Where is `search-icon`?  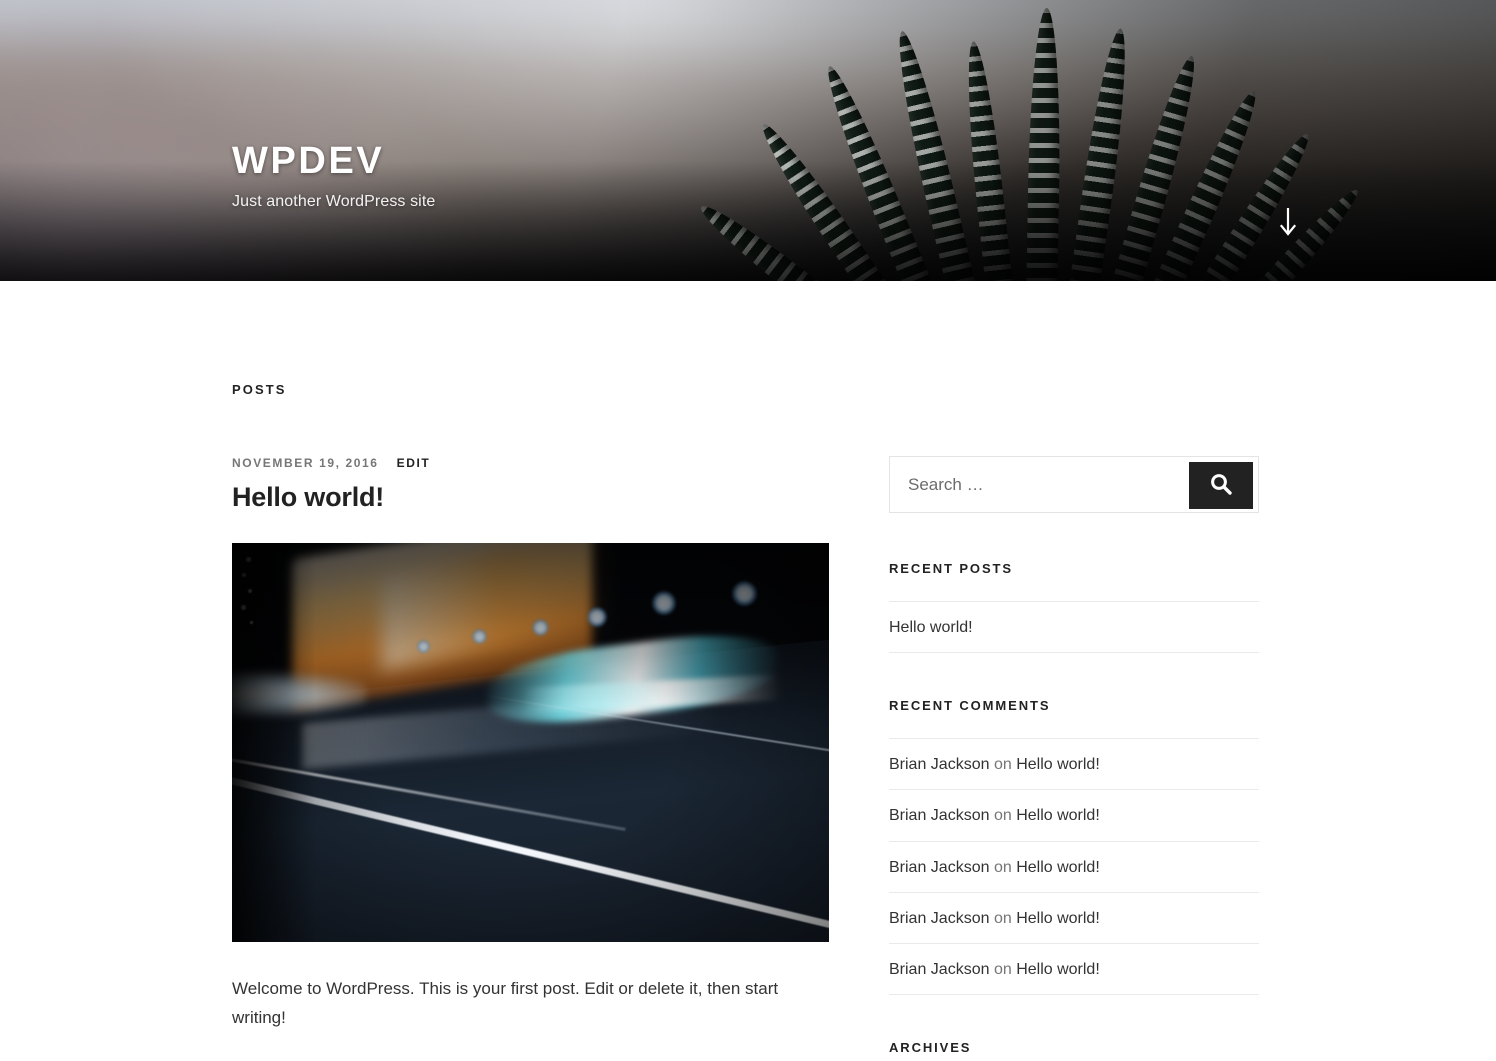
search-icon is located at coordinates (1221, 485).